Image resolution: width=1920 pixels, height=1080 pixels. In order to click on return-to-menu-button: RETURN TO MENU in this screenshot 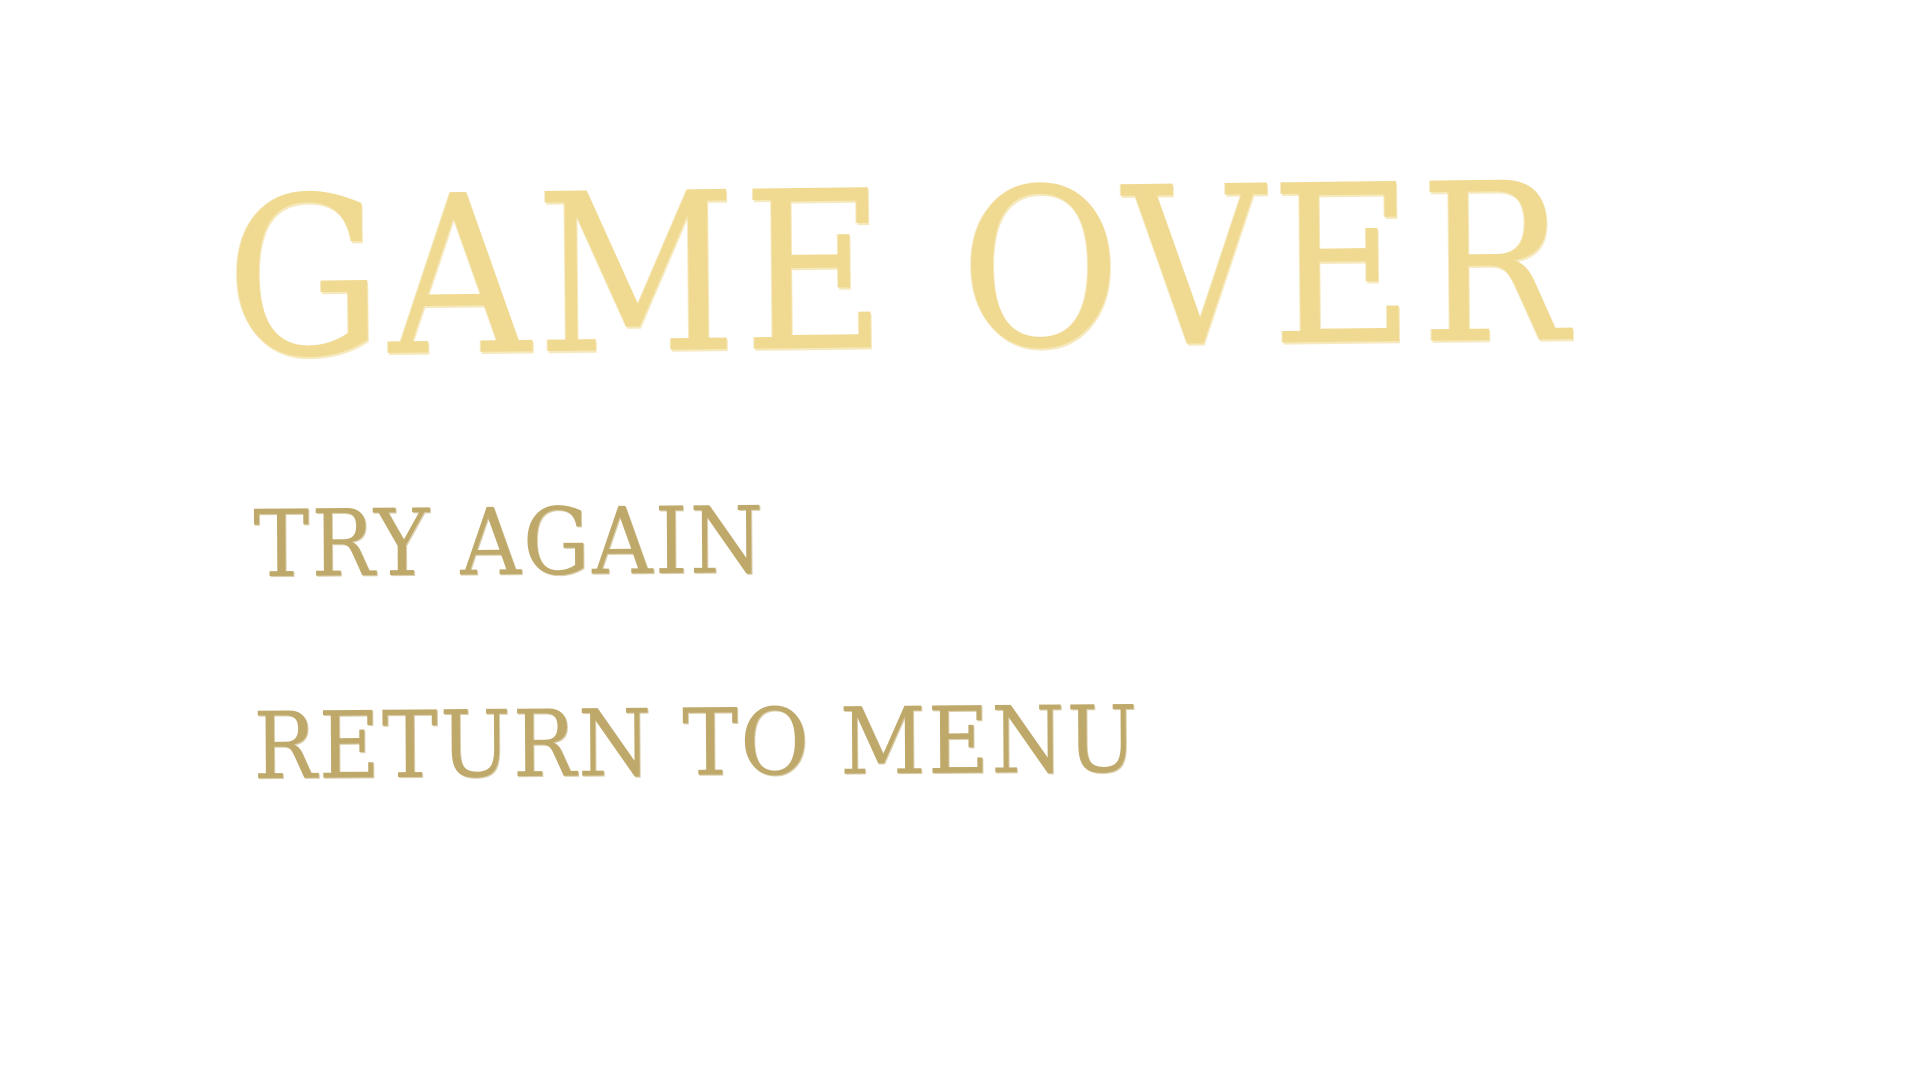, I will do `click(696, 742)`.